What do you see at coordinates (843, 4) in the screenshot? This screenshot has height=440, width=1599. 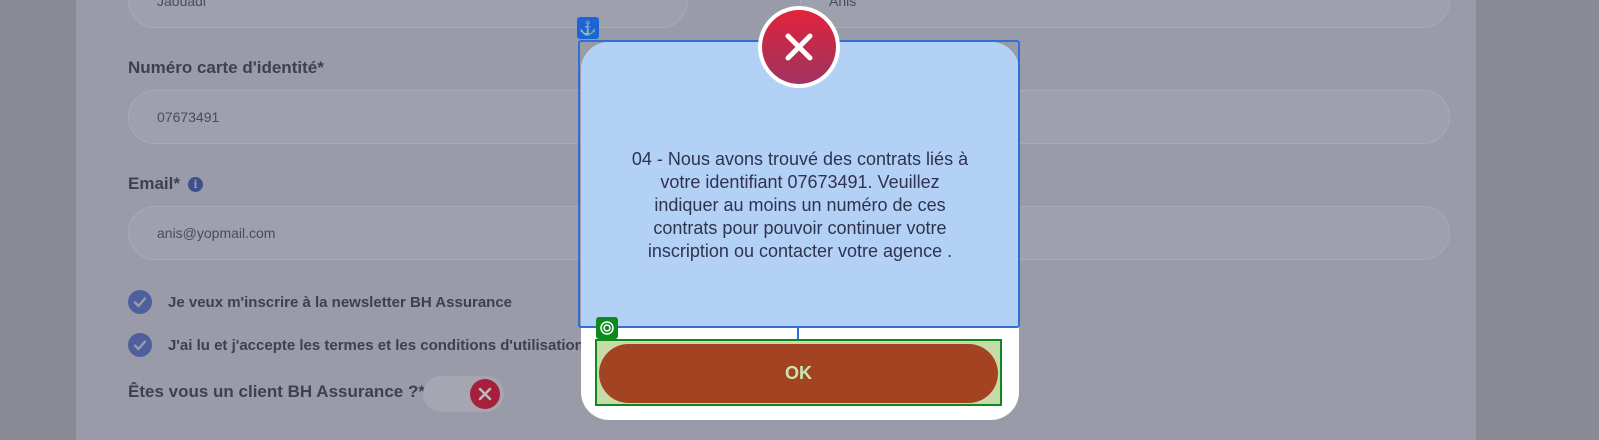 I see `first-name-value: Anis` at bounding box center [843, 4].